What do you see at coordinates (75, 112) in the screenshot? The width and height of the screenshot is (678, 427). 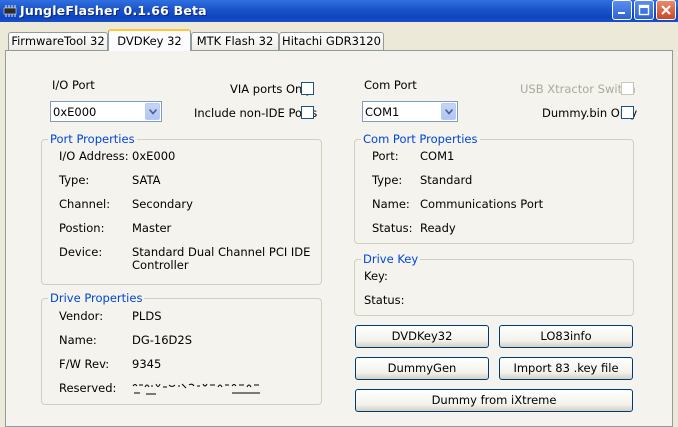 I see `io-port-value: 0xE000` at bounding box center [75, 112].